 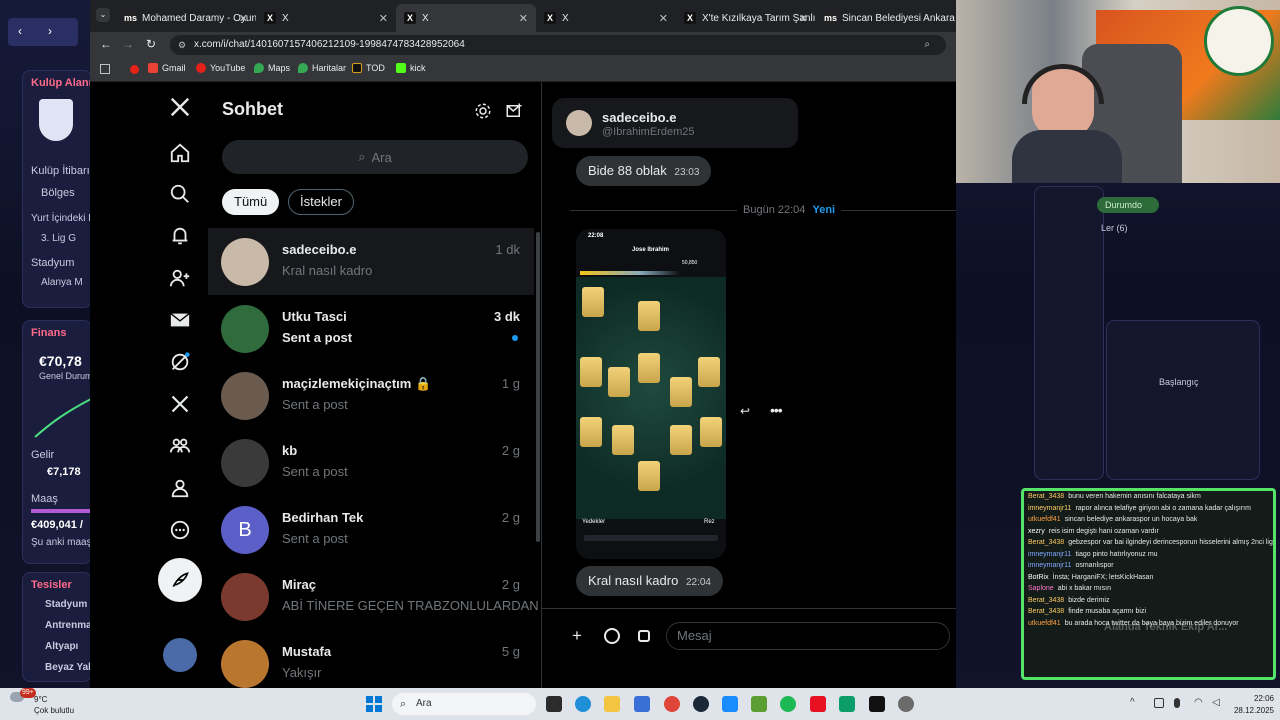 What do you see at coordinates (180, 320) in the screenshot?
I see `messages-mail-icon` at bounding box center [180, 320].